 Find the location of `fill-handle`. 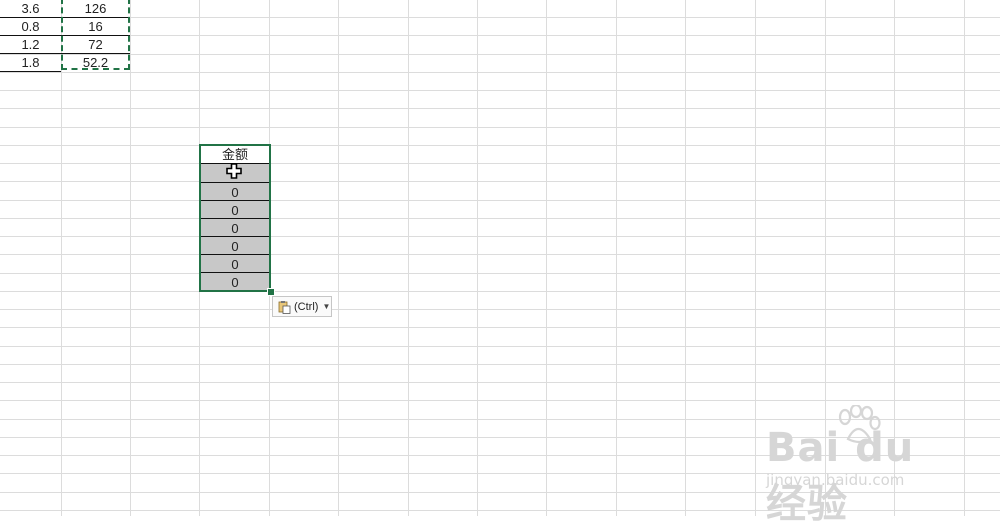

fill-handle is located at coordinates (271, 292).